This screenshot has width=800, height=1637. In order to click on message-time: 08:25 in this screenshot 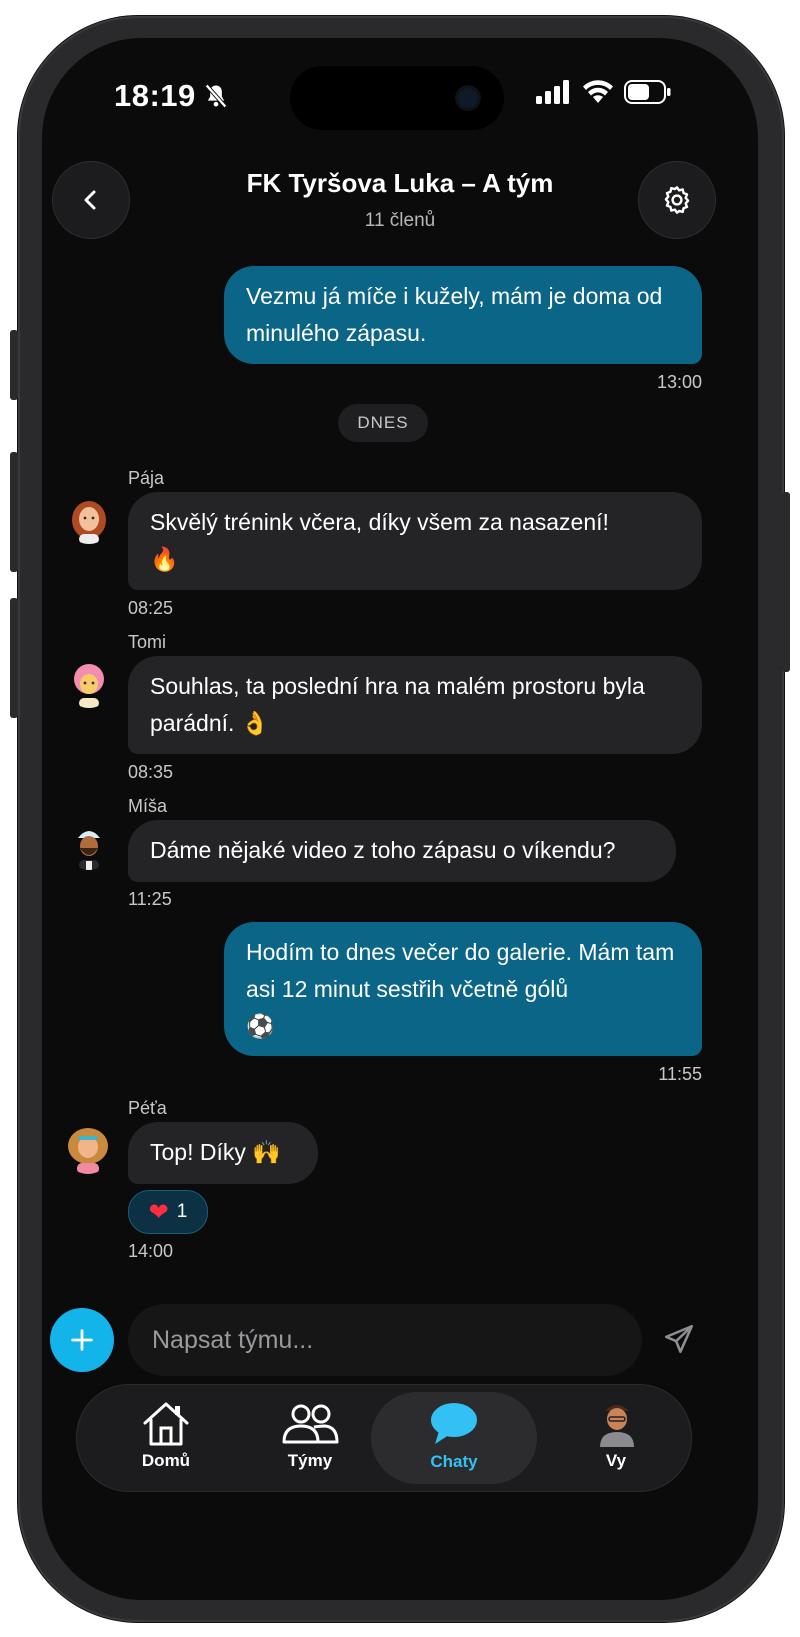, I will do `click(151, 608)`.